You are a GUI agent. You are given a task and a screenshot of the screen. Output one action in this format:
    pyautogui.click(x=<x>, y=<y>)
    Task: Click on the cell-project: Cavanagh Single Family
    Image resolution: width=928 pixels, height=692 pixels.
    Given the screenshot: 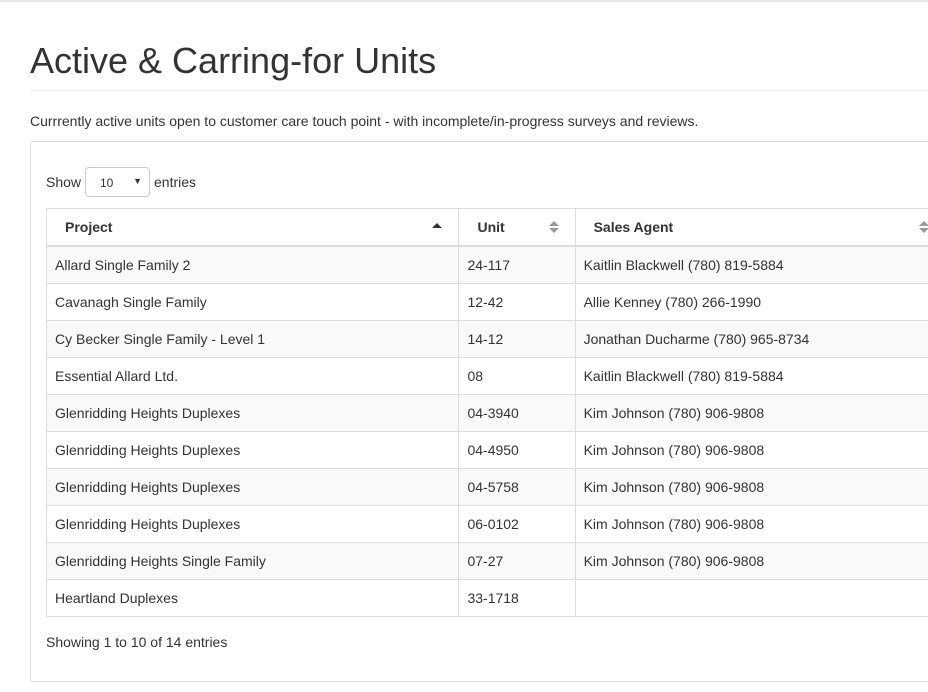 What is the action you would take?
    pyautogui.click(x=252, y=302)
    